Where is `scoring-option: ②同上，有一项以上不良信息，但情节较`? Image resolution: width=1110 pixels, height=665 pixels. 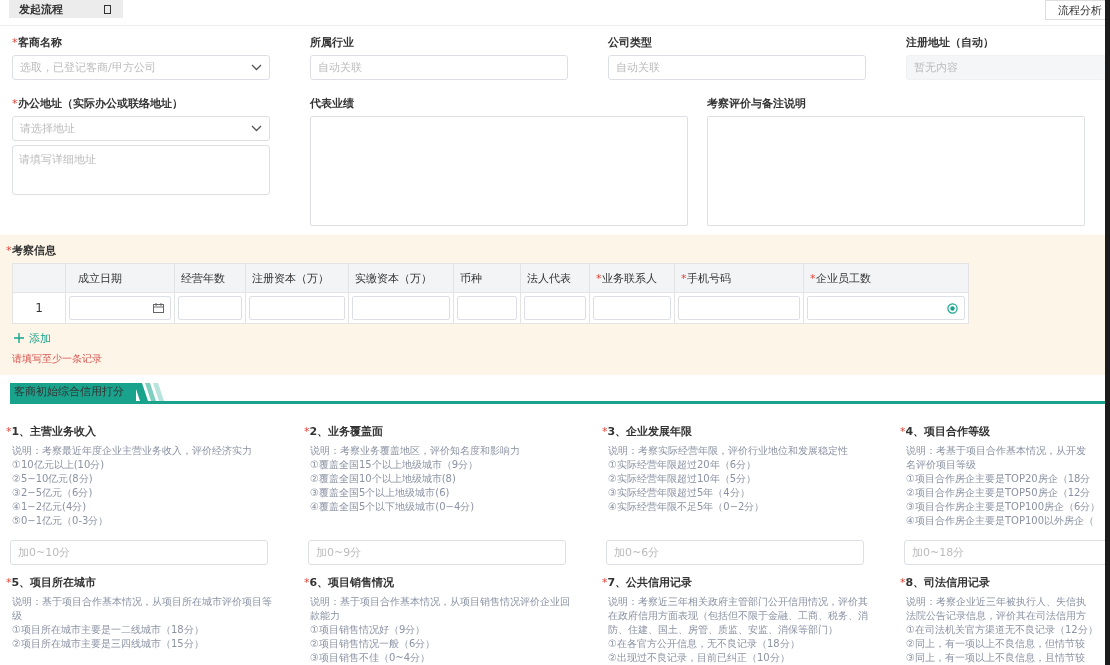
scoring-option: ②同上，有一项以上不良信息，但情节较 is located at coordinates (995, 644).